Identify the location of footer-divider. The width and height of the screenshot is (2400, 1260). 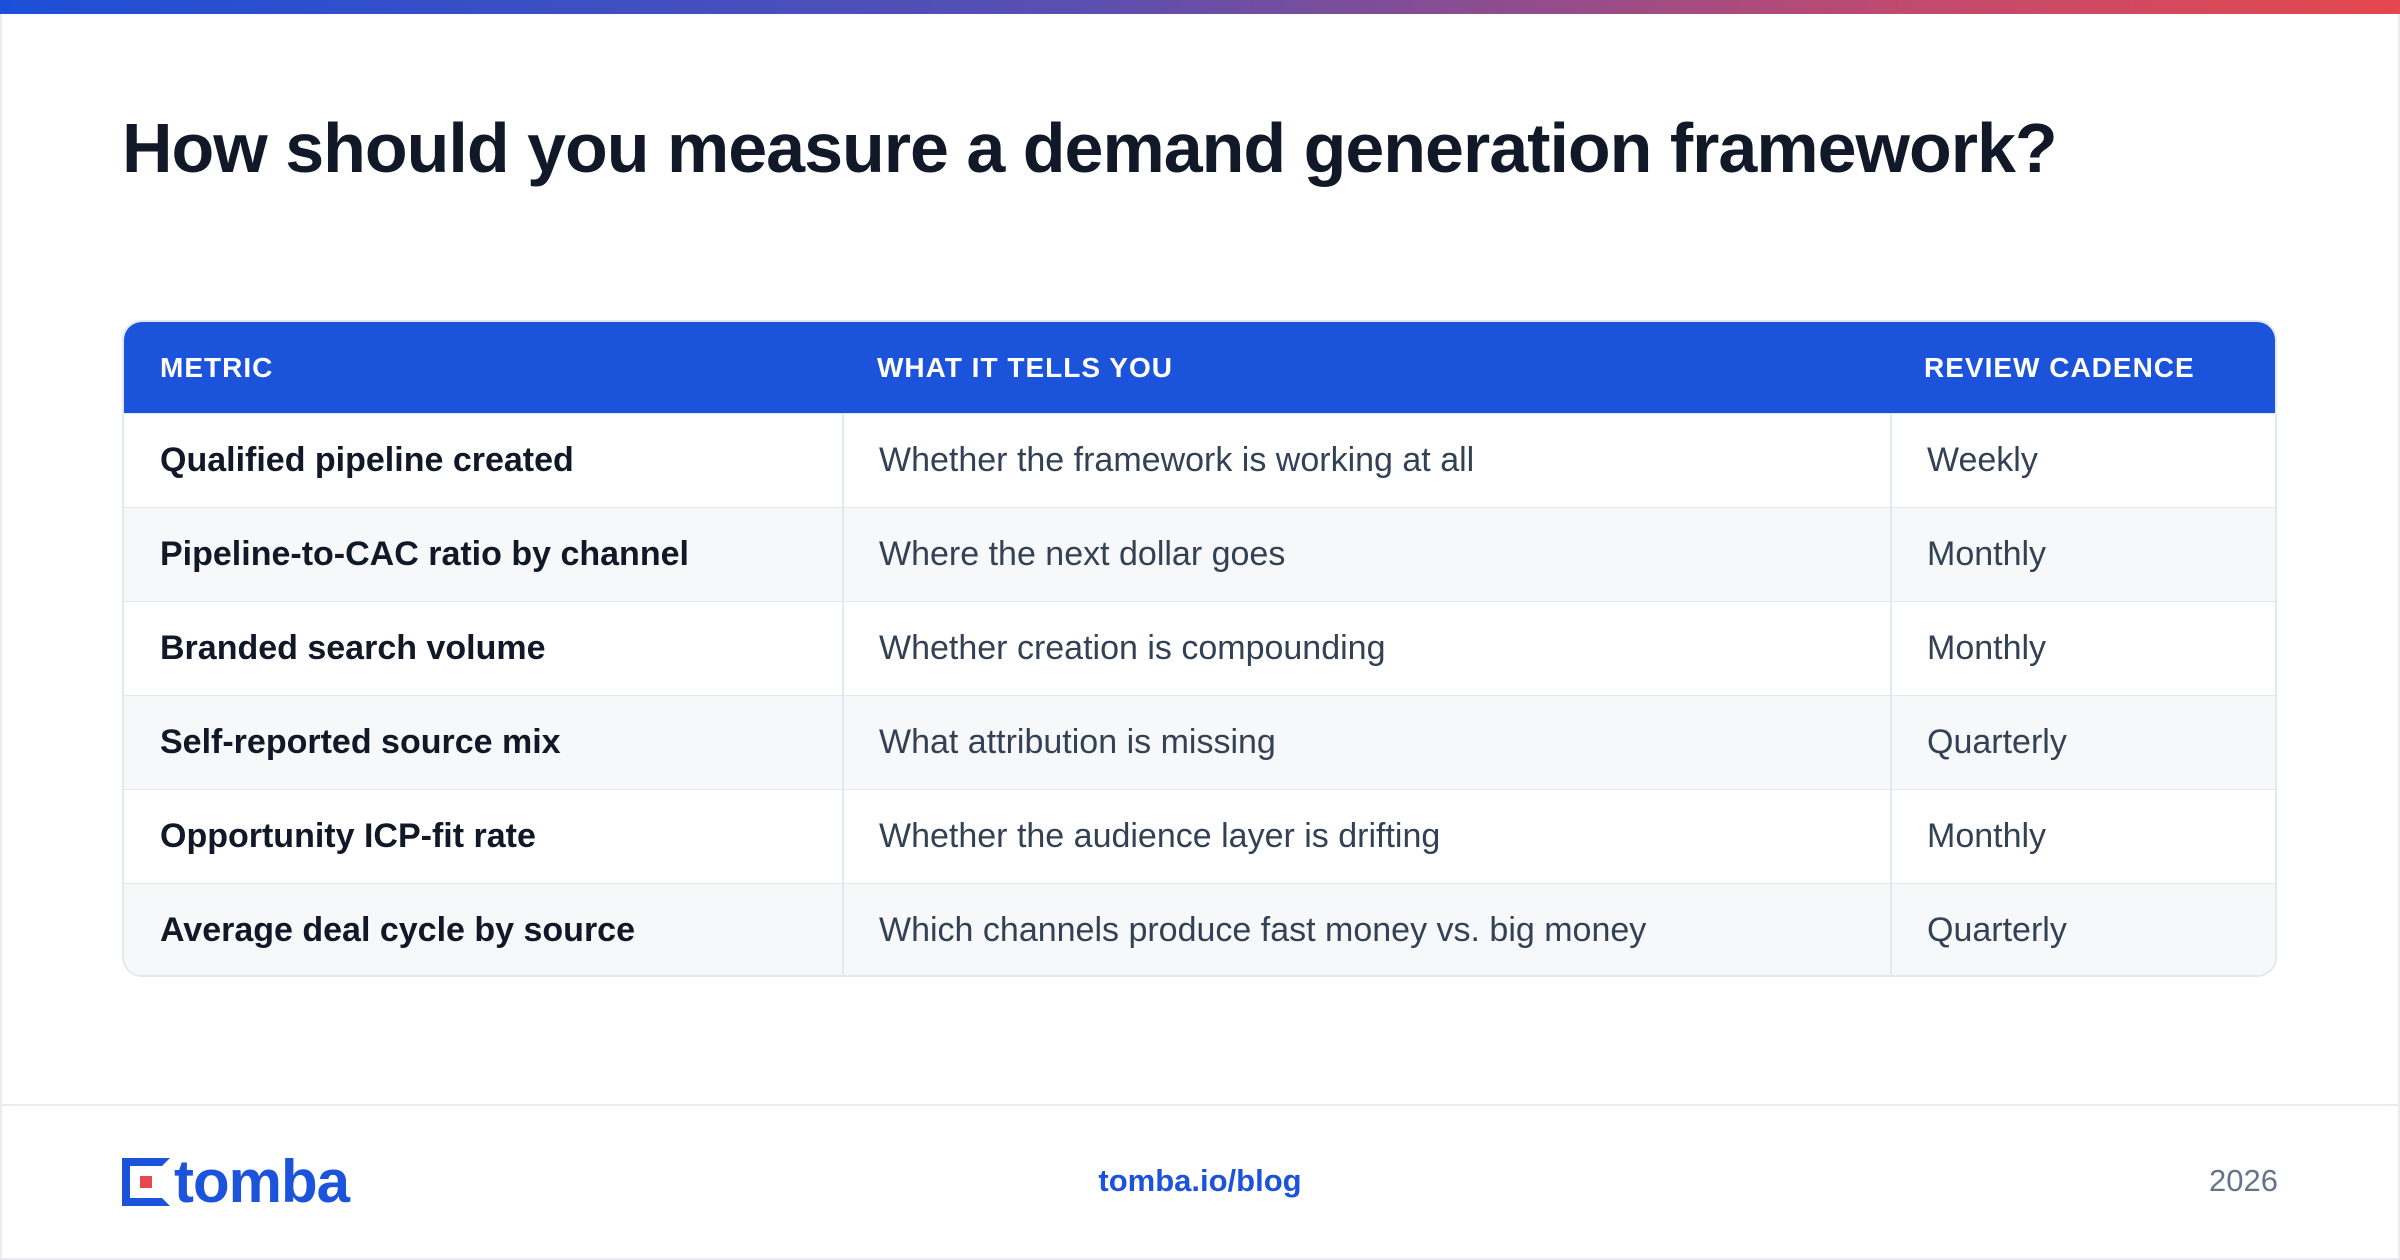
(1200, 1105).